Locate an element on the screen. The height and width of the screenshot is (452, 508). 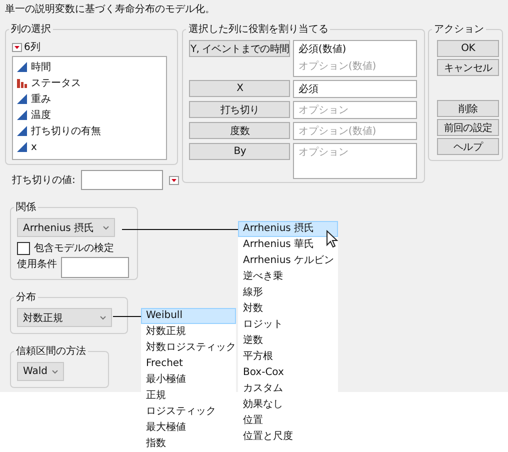
column-count: 6列 is located at coordinates (32, 47).